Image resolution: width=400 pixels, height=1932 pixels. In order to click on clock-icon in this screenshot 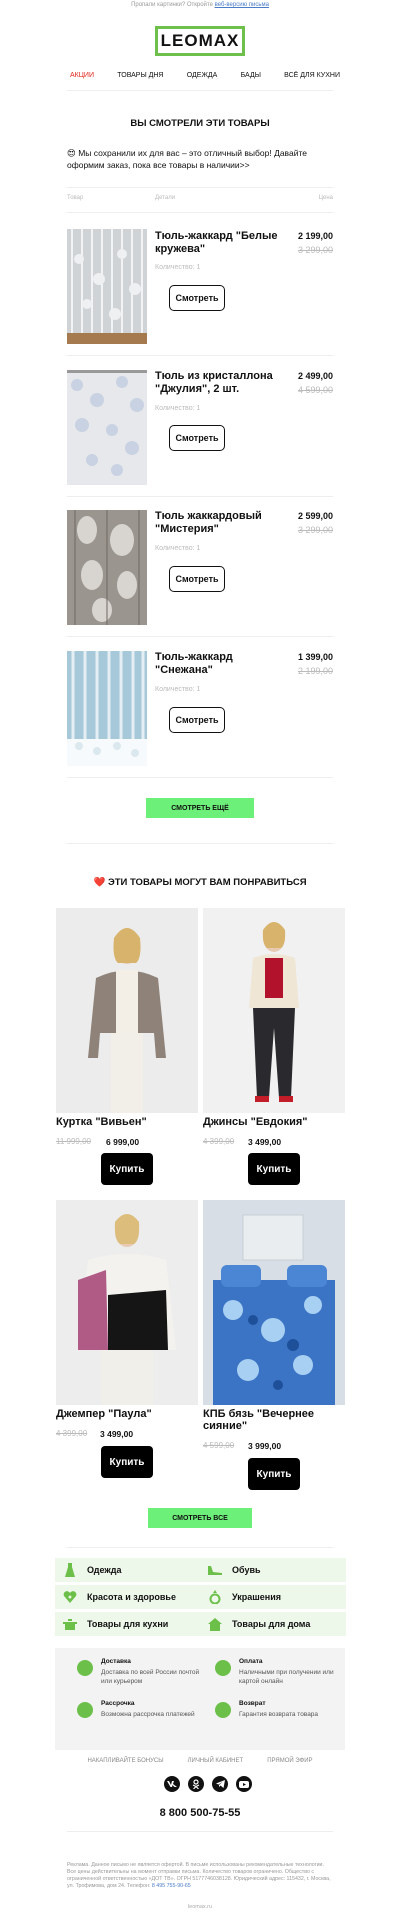, I will do `click(85, 1710)`.